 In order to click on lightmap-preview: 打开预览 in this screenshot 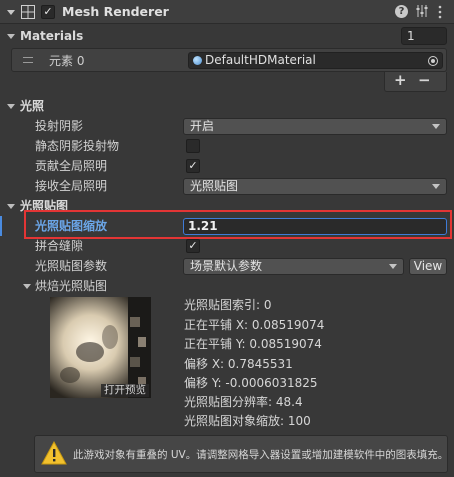, I will do `click(100, 347)`.